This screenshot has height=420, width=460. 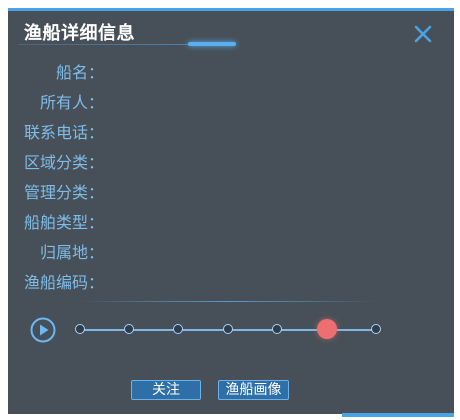 What do you see at coordinates (253, 390) in the screenshot?
I see `boat-images-button: 渔船画像` at bounding box center [253, 390].